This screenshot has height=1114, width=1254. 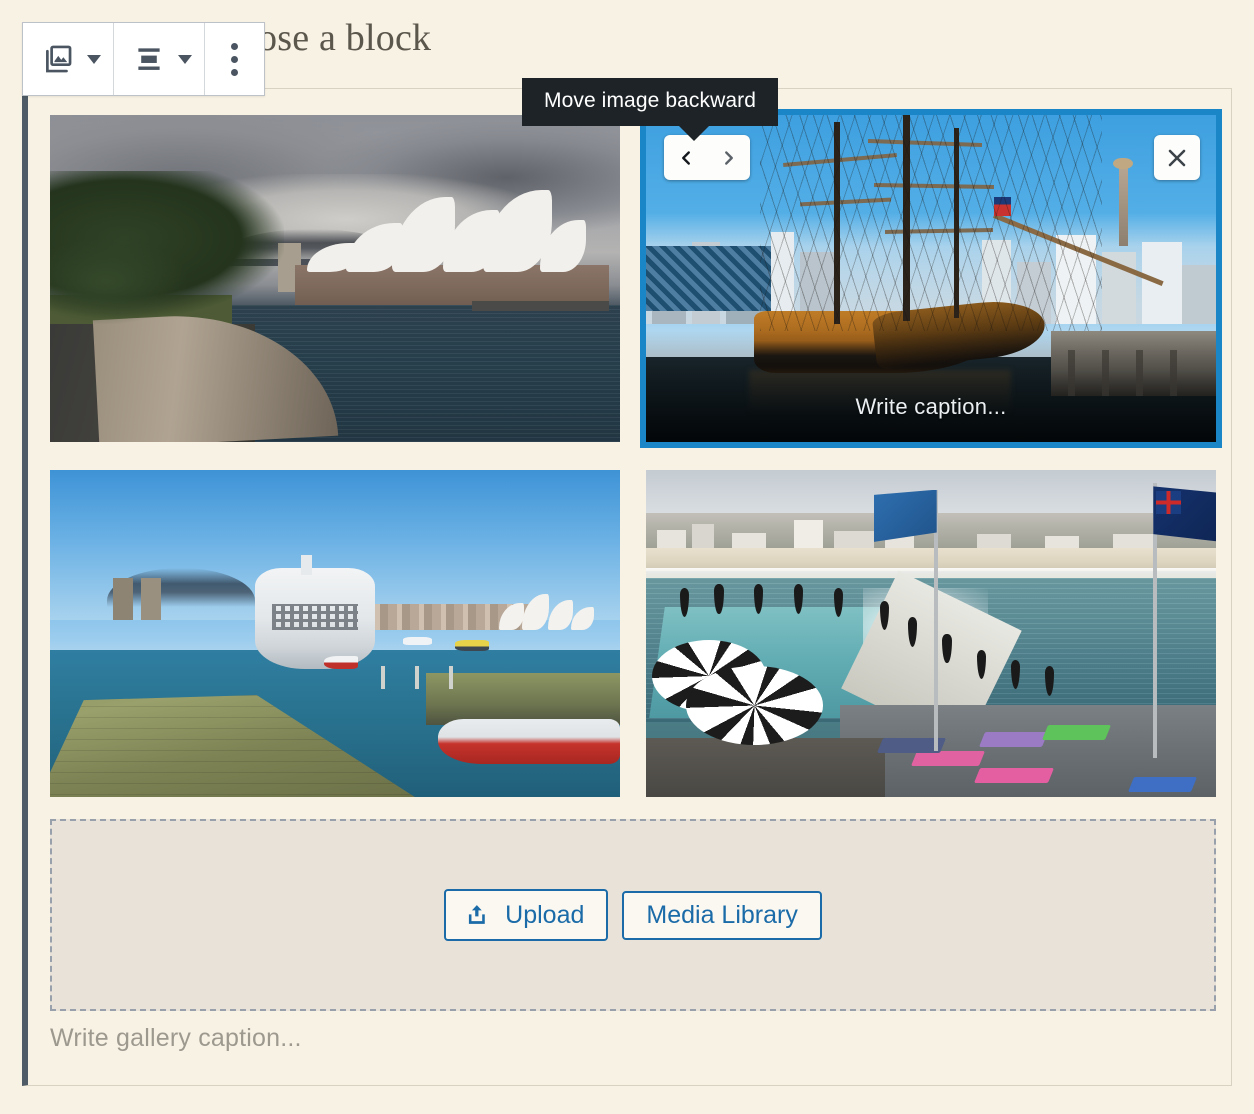 I want to click on more-options-group, so click(x=234, y=59).